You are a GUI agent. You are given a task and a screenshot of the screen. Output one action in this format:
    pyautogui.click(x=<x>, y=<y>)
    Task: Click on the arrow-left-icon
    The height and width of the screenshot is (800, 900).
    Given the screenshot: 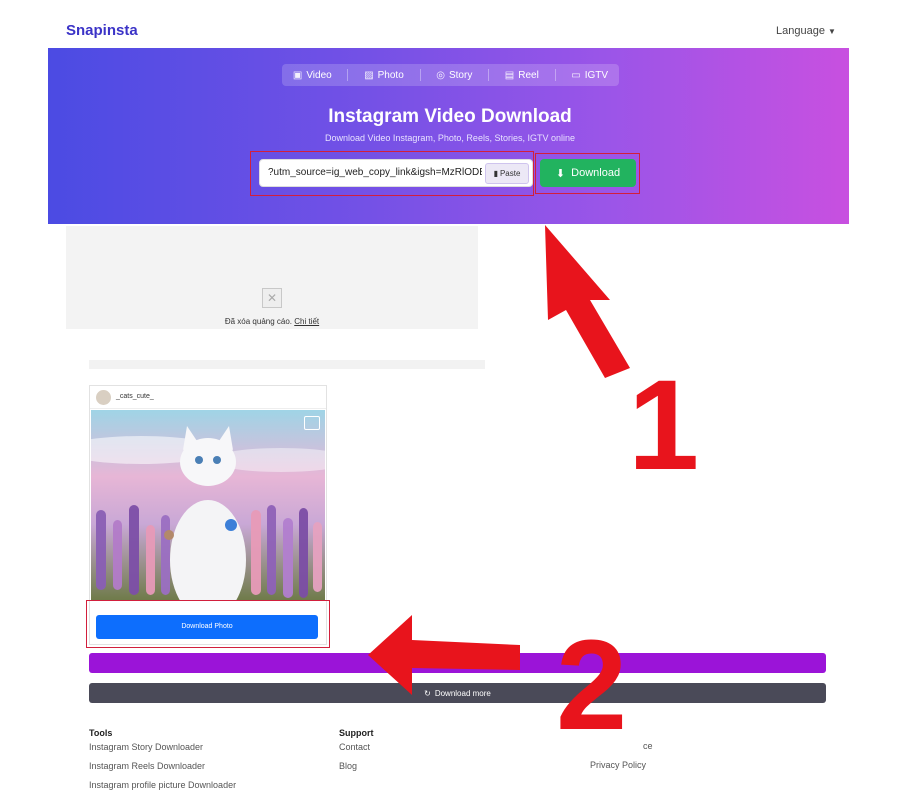 What is the action you would take?
    pyautogui.click(x=444, y=655)
    